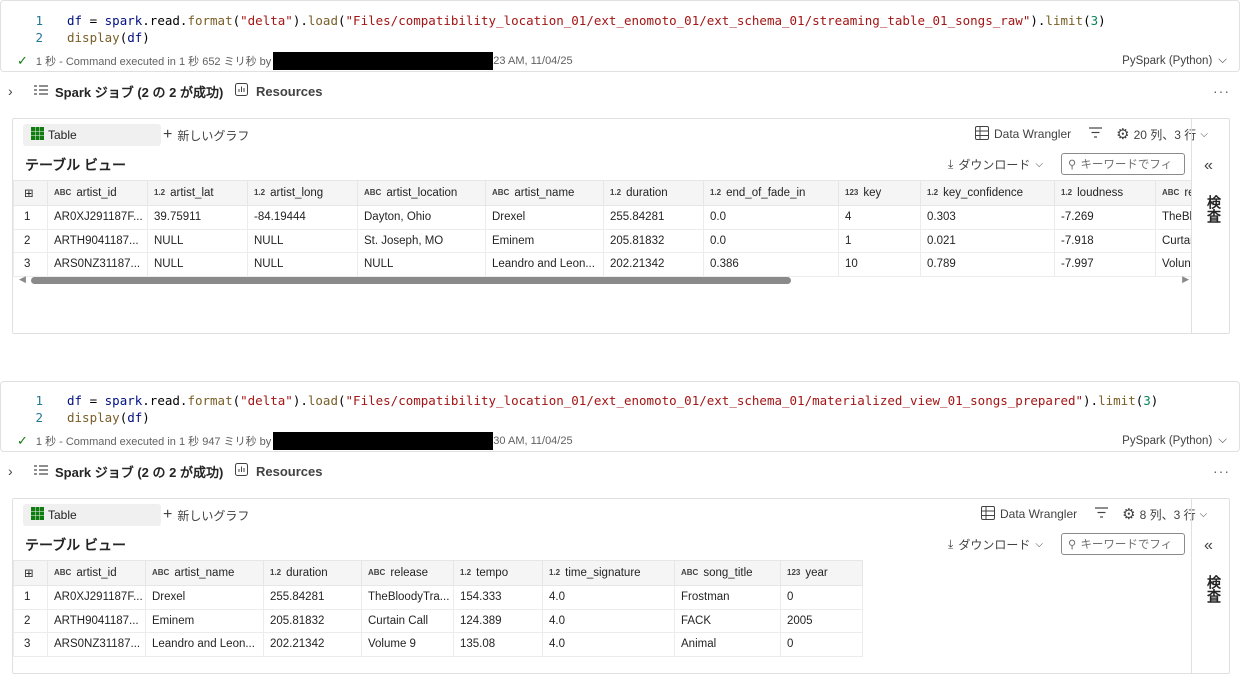  I want to click on table-cell: 135.08, so click(498, 644).